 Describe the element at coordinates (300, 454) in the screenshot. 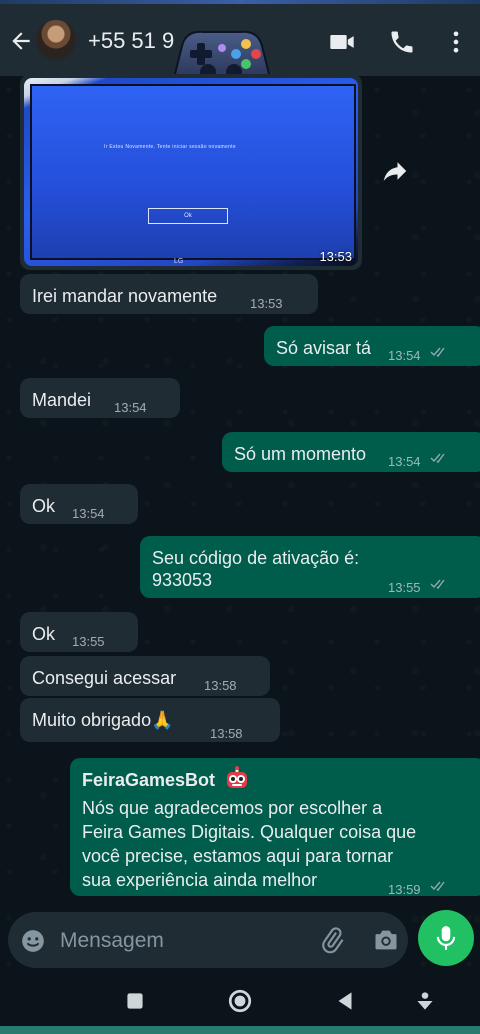

I see `message-text: Só um momento` at that location.